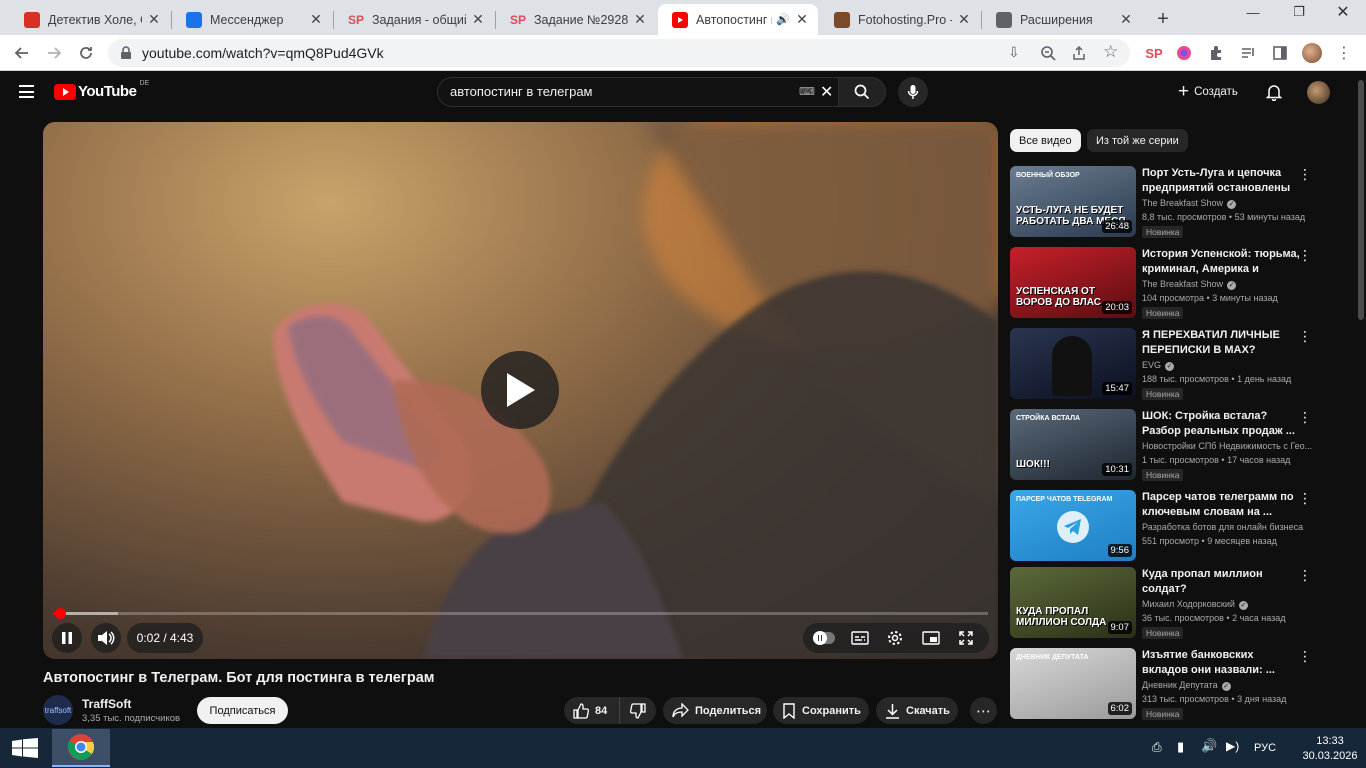  I want to click on start-button, so click(25, 750).